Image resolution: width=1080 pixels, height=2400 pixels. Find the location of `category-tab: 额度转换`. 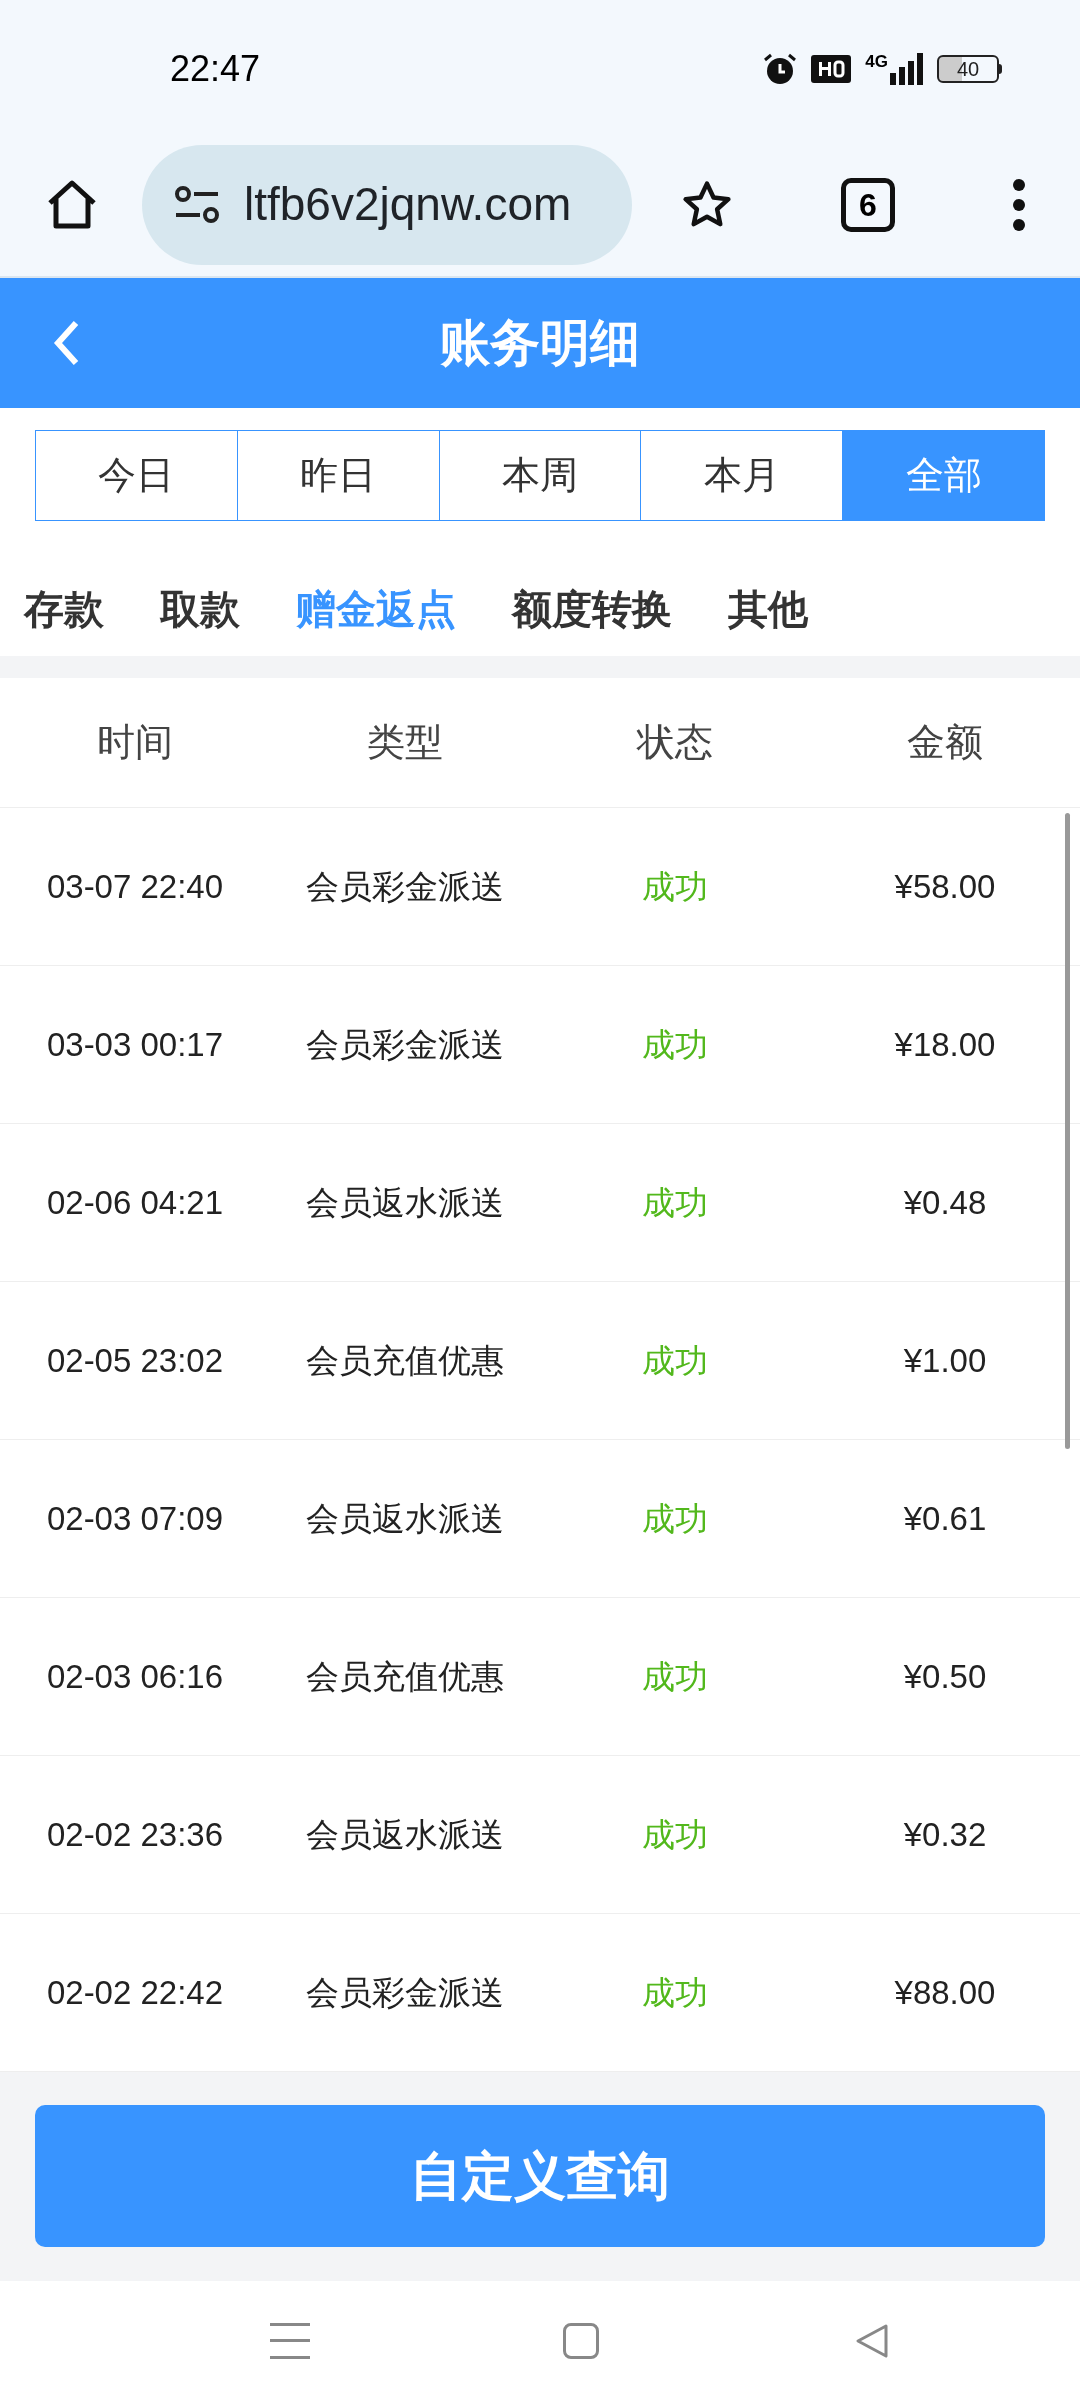

category-tab: 额度转换 is located at coordinates (592, 608).